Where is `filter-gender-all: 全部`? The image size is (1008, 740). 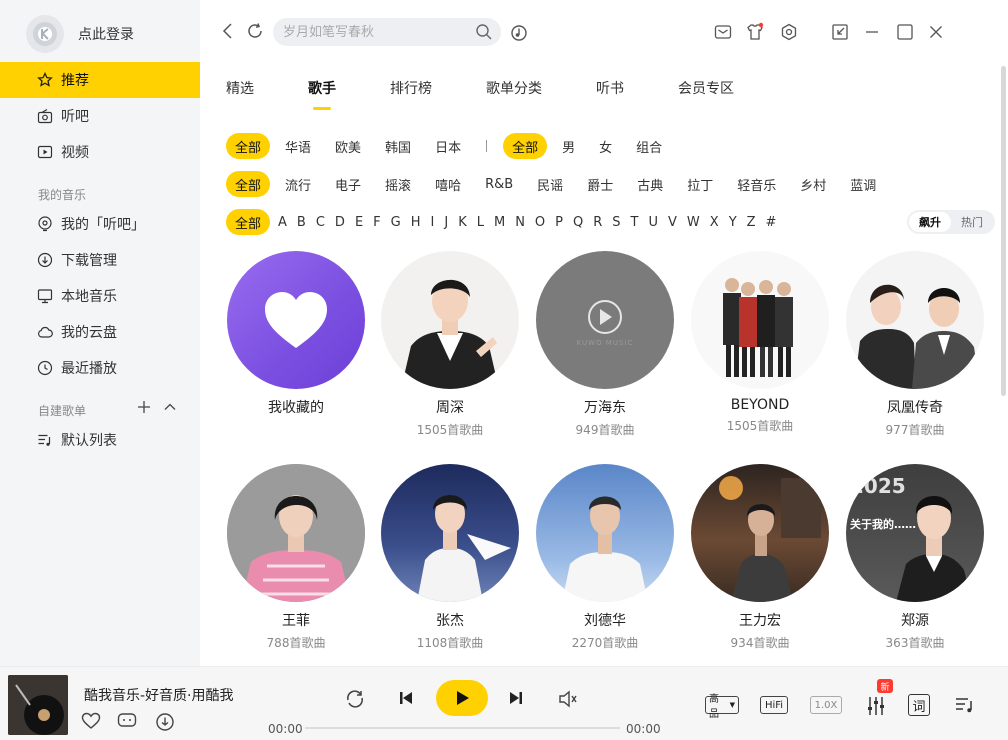 filter-gender-all: 全部 is located at coordinates (525, 146).